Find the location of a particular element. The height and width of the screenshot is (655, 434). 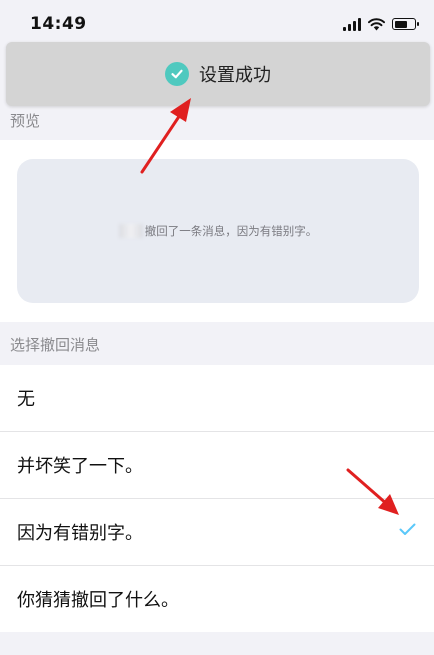

status-icons is located at coordinates (381, 24).